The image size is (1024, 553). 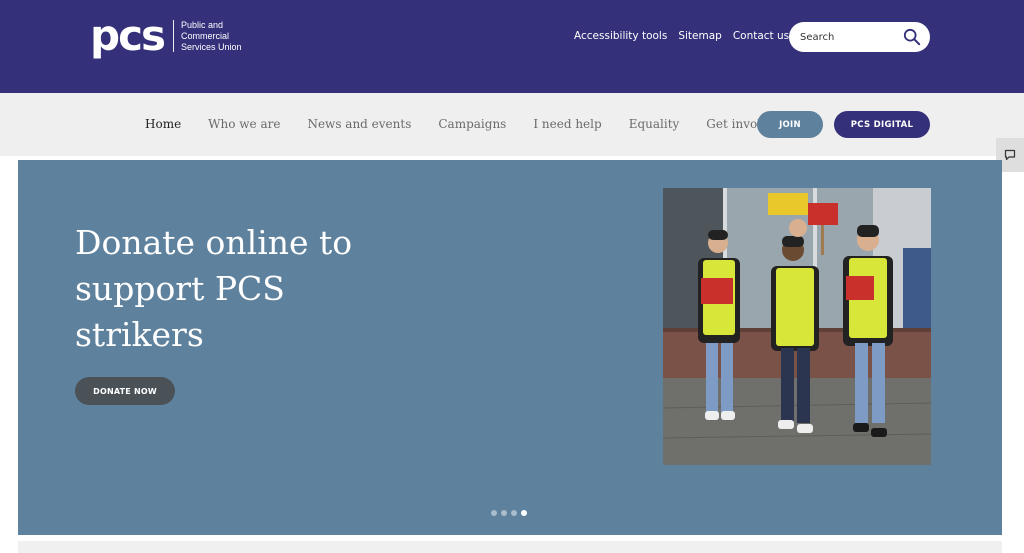 What do you see at coordinates (472, 124) in the screenshot?
I see `nav-item-campaigns: Campaigns` at bounding box center [472, 124].